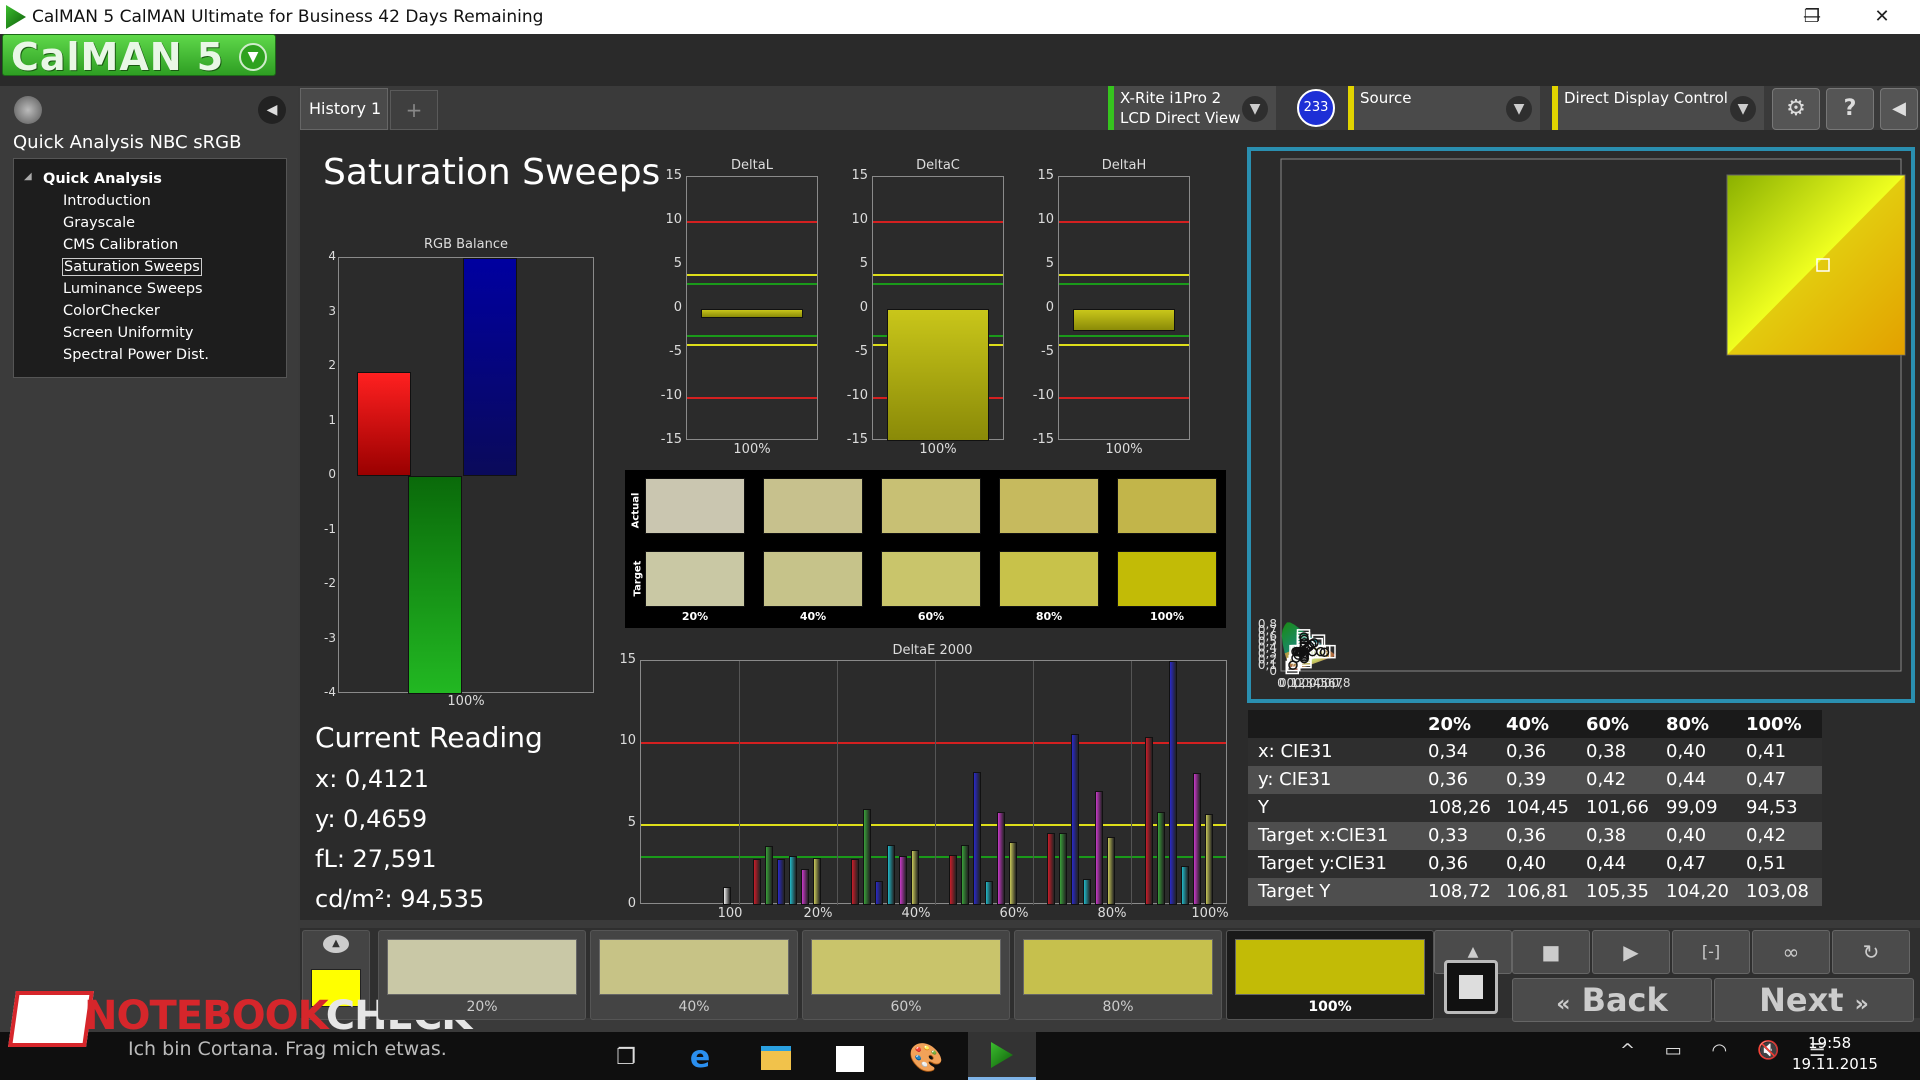 The image size is (1920, 1080). What do you see at coordinates (28, 110) in the screenshot?
I see `record-icon` at bounding box center [28, 110].